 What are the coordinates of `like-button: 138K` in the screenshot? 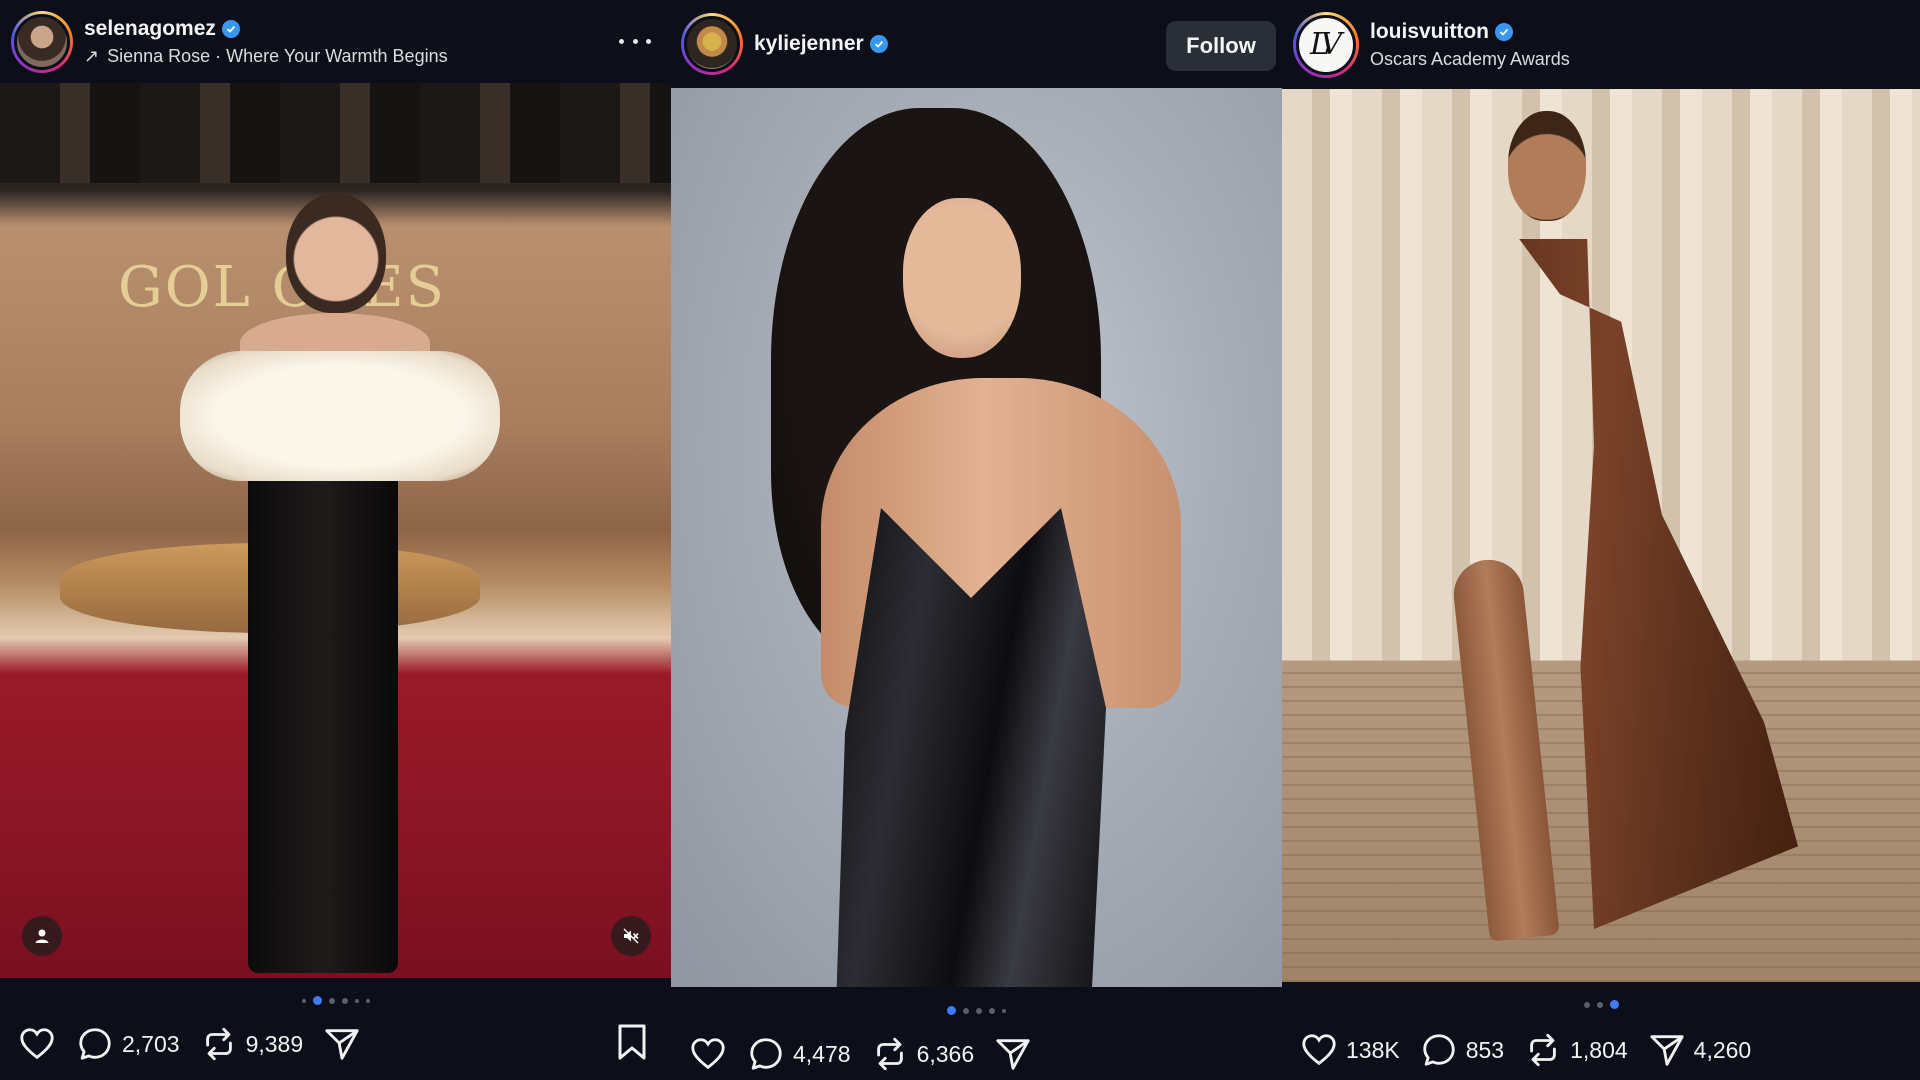 It's located at (1350, 1050).